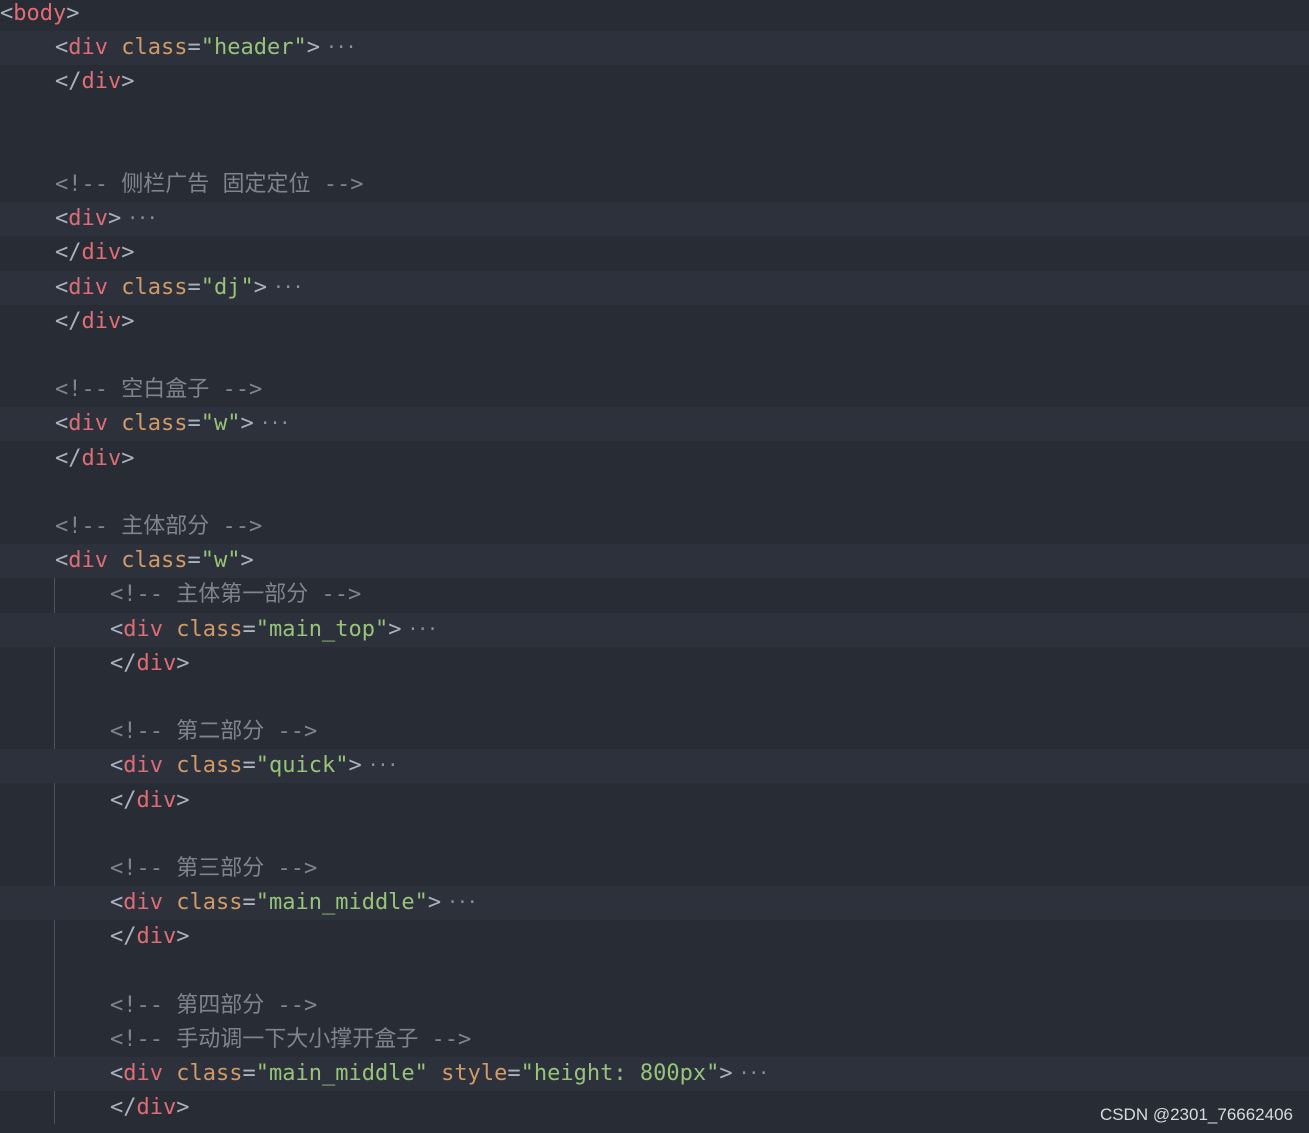 This screenshot has height=1133, width=1309. I want to click on attribute-name: style, so click(474, 1074).